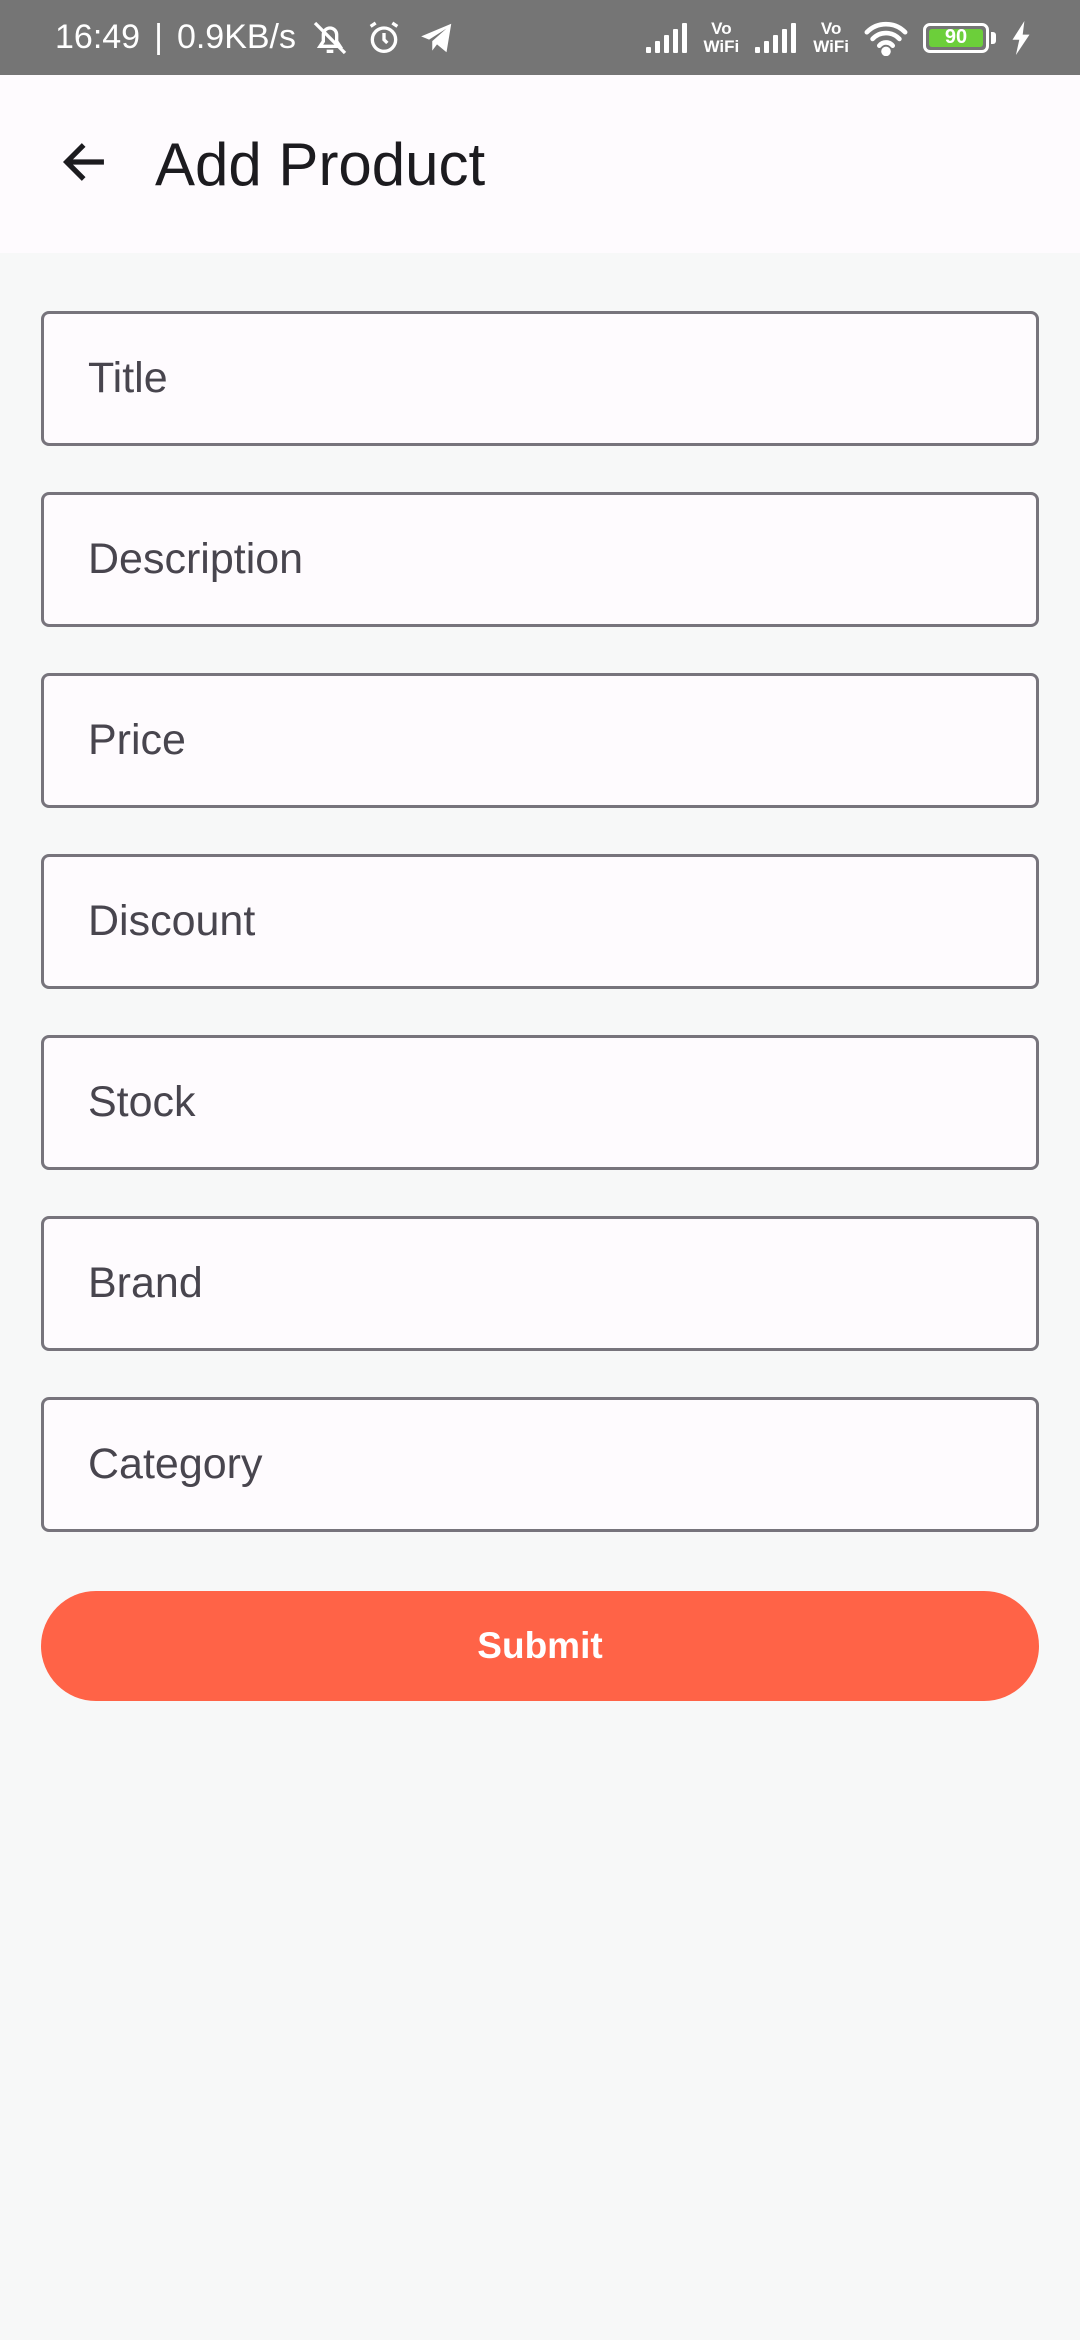  Describe the element at coordinates (540, 37) in the screenshot. I see `status-bar: 16:49 | 0.9KB/s Vo WiFi Vo WiFi 90` at that location.